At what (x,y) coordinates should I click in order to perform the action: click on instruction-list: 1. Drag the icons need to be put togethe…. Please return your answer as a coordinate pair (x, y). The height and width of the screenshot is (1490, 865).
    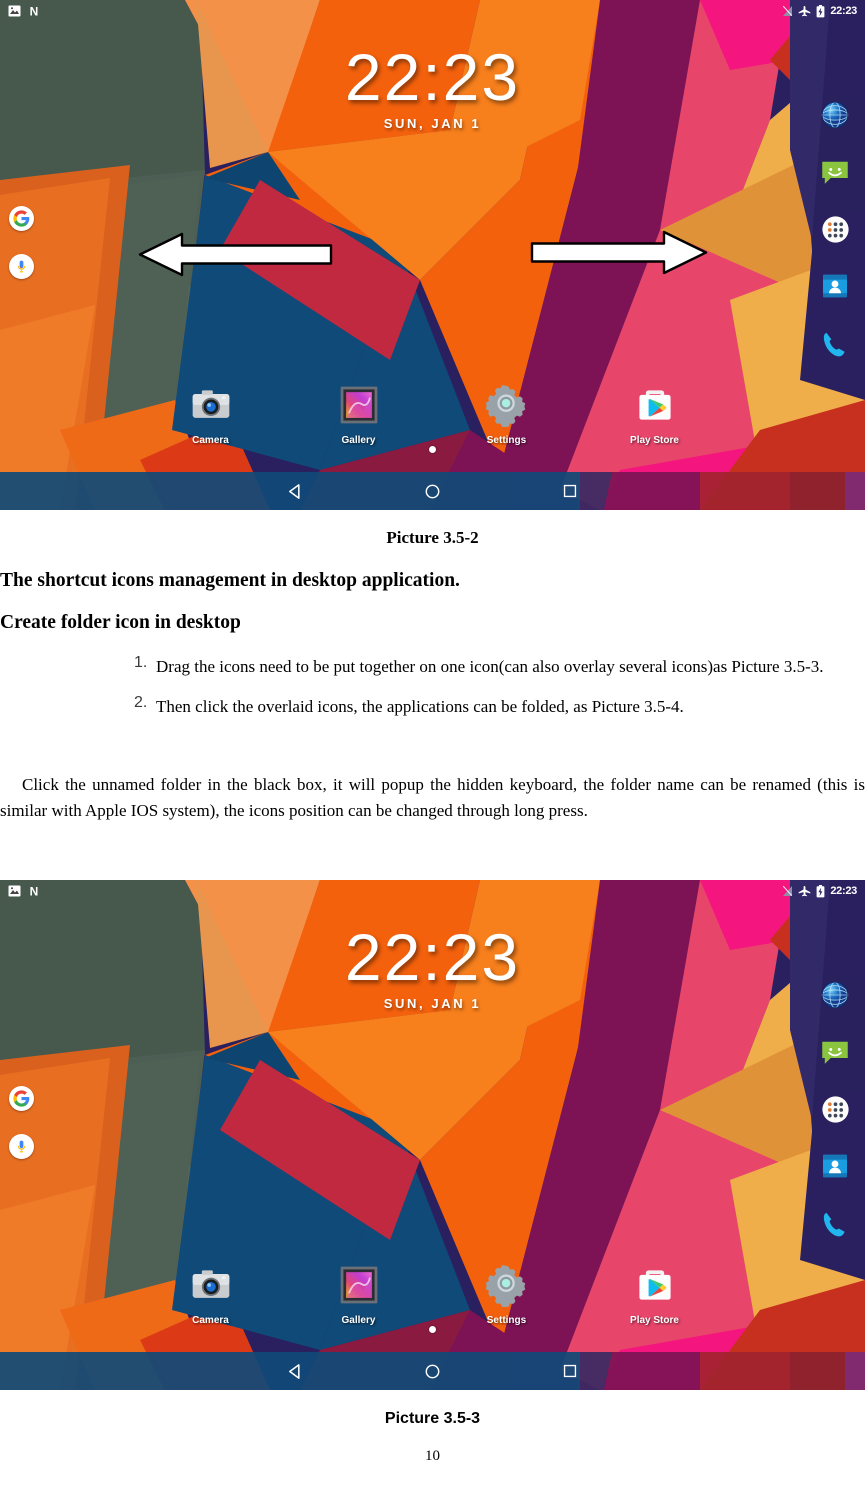
    Looking at the image, I should click on (491, 693).